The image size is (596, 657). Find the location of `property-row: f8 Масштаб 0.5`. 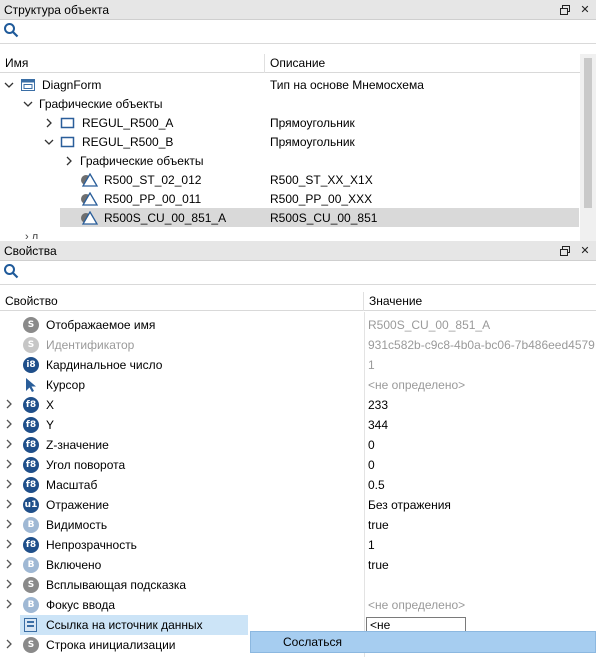

property-row: f8 Масштаб 0.5 is located at coordinates (298, 485).